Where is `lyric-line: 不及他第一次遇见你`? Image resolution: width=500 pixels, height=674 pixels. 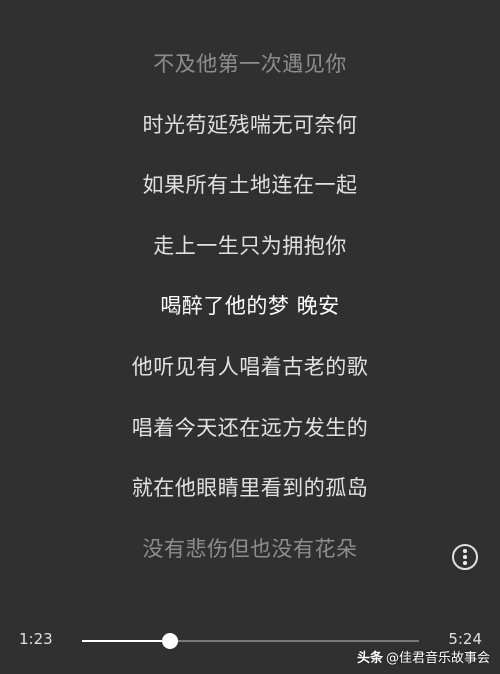
lyric-line: 不及他第一次遇见你 is located at coordinates (250, 64).